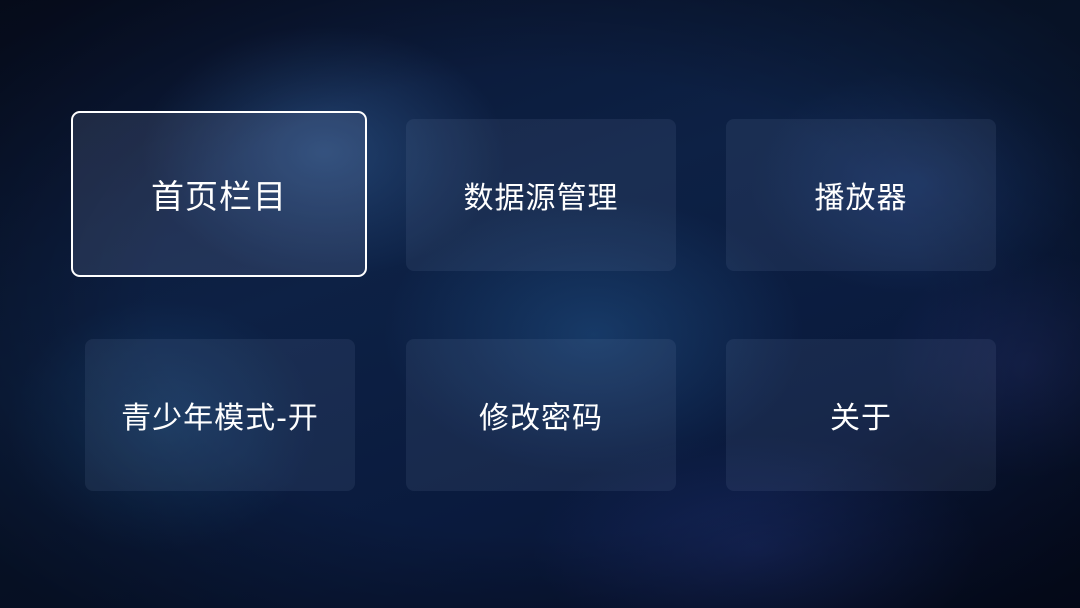 This screenshot has height=608, width=1080. I want to click on about-button: 关于, so click(861, 415).